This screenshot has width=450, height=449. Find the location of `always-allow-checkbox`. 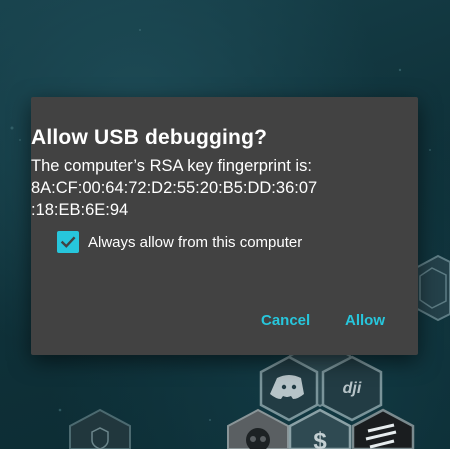

always-allow-checkbox is located at coordinates (68, 242).